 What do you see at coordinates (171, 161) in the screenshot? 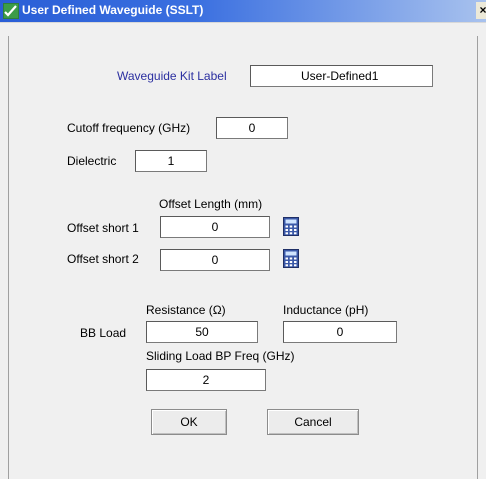
I see `dielectric-input: 1` at bounding box center [171, 161].